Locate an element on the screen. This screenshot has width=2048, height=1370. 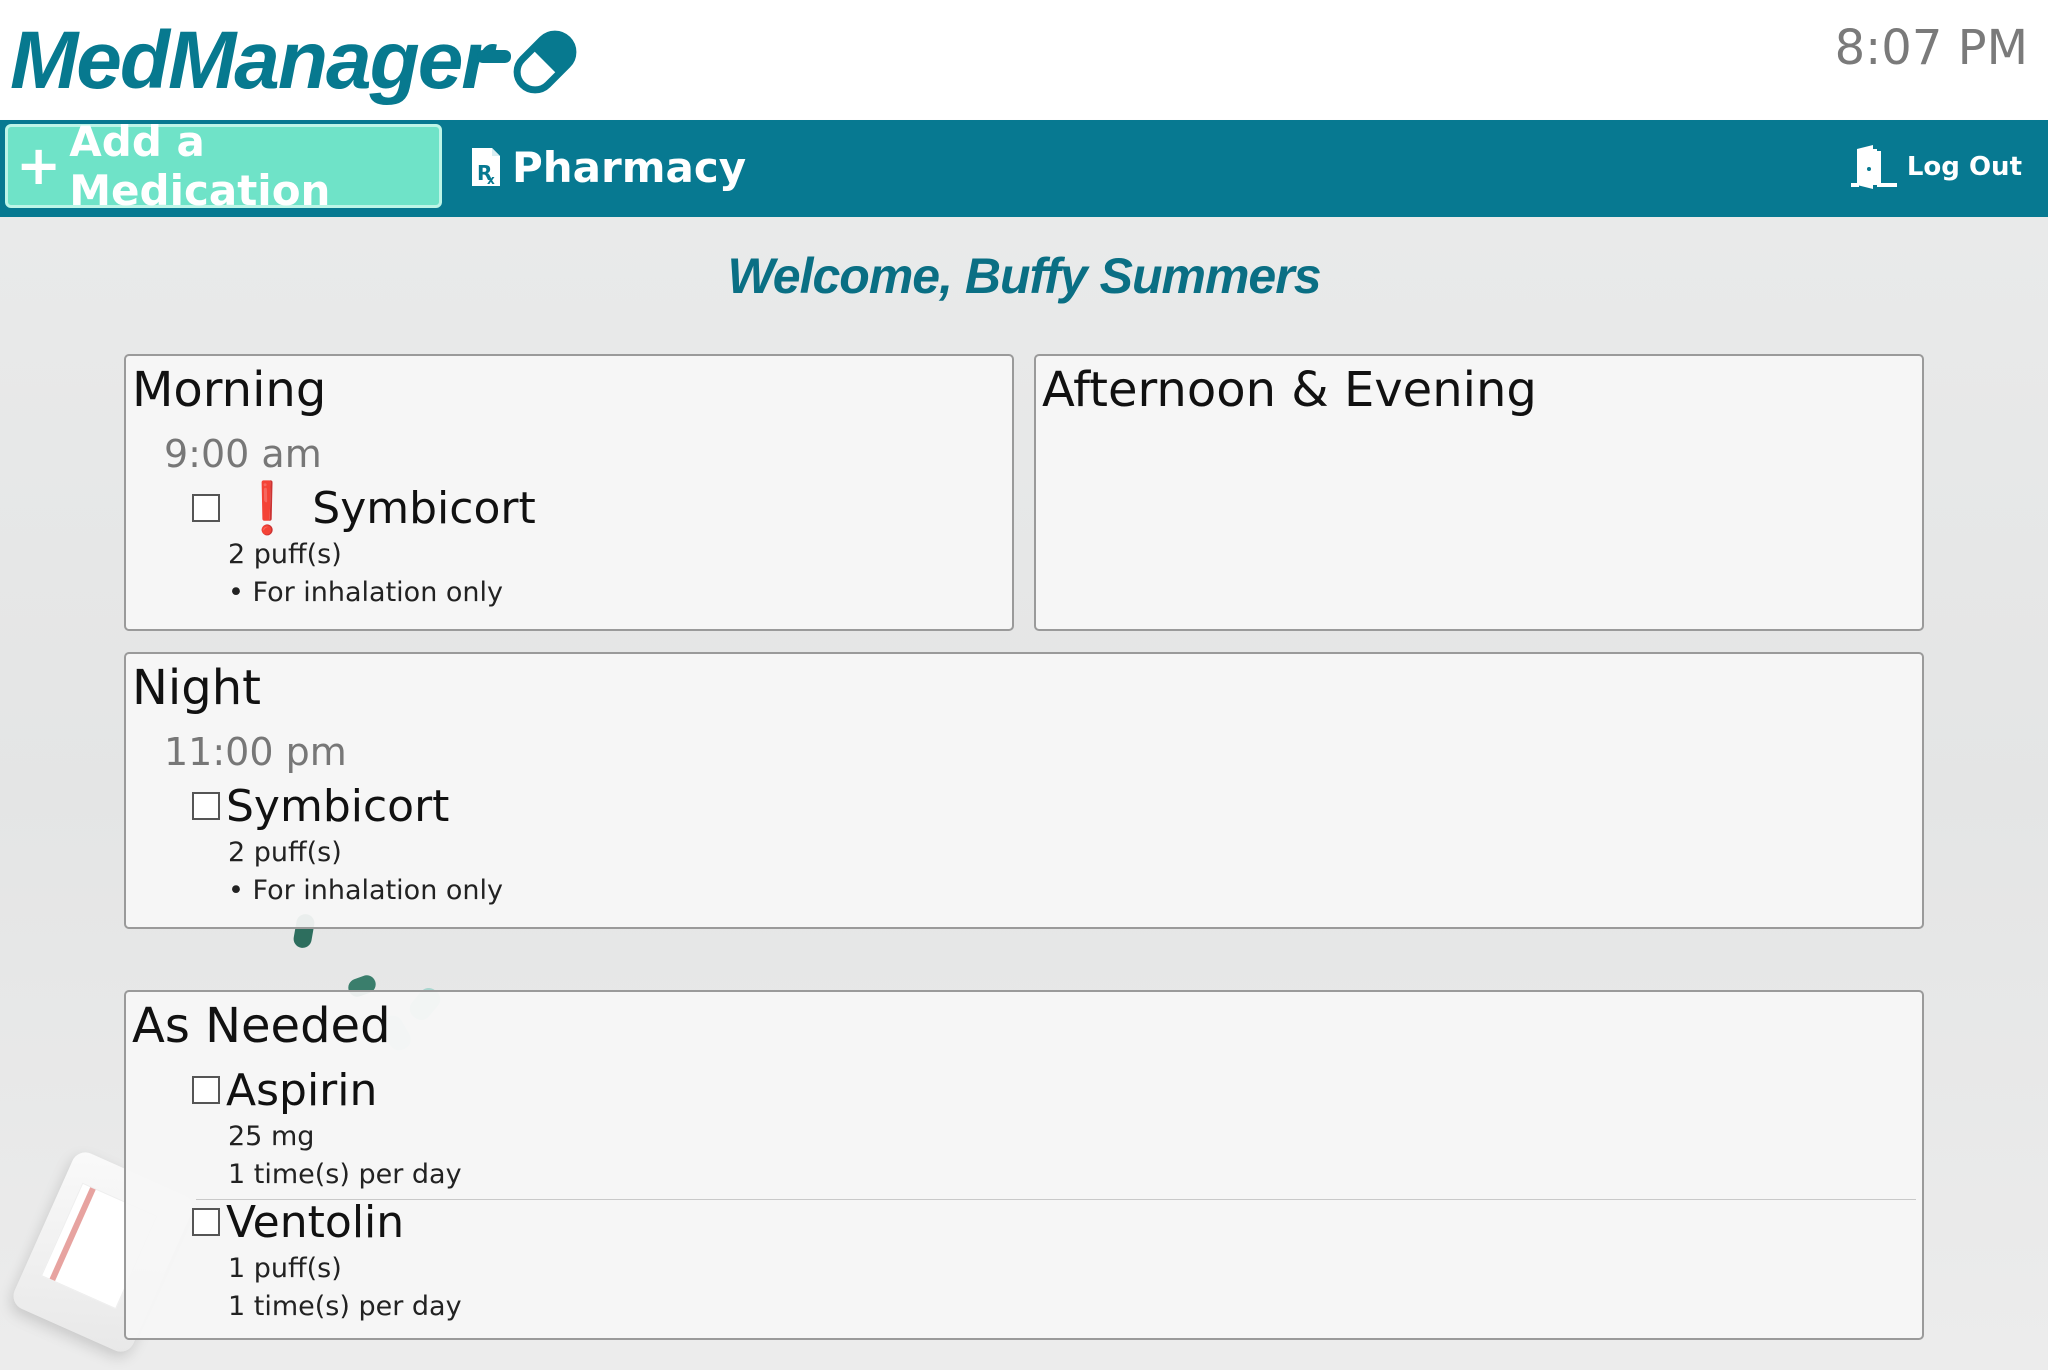
med-item: Aspirin 25 mg 1 time(s) per day is located at coordinates (327, 1128).